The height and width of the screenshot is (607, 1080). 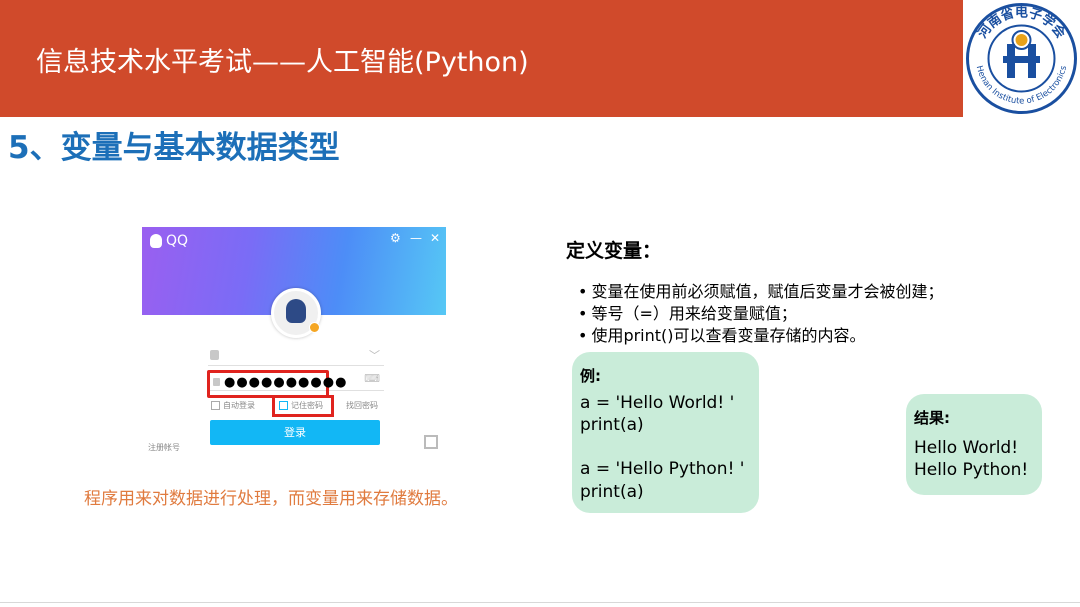 What do you see at coordinates (540, 602) in the screenshot?
I see `footer-divider` at bounding box center [540, 602].